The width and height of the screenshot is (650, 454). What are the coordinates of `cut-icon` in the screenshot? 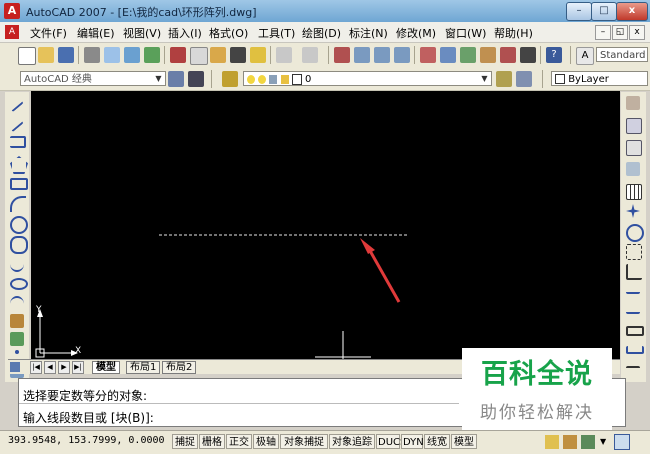 It's located at (178, 55).